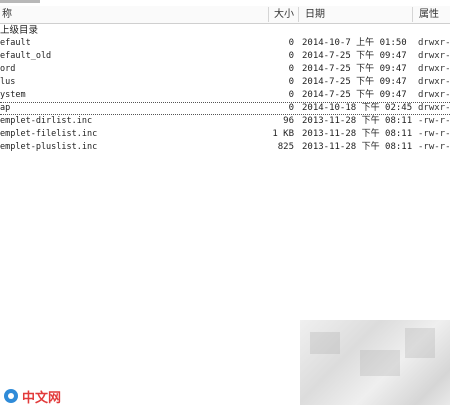 This screenshot has width=450, height=406. I want to click on file-row-selected: ap 0 2014-10-18 下午 02:45 drwxr-x, so click(225, 108).